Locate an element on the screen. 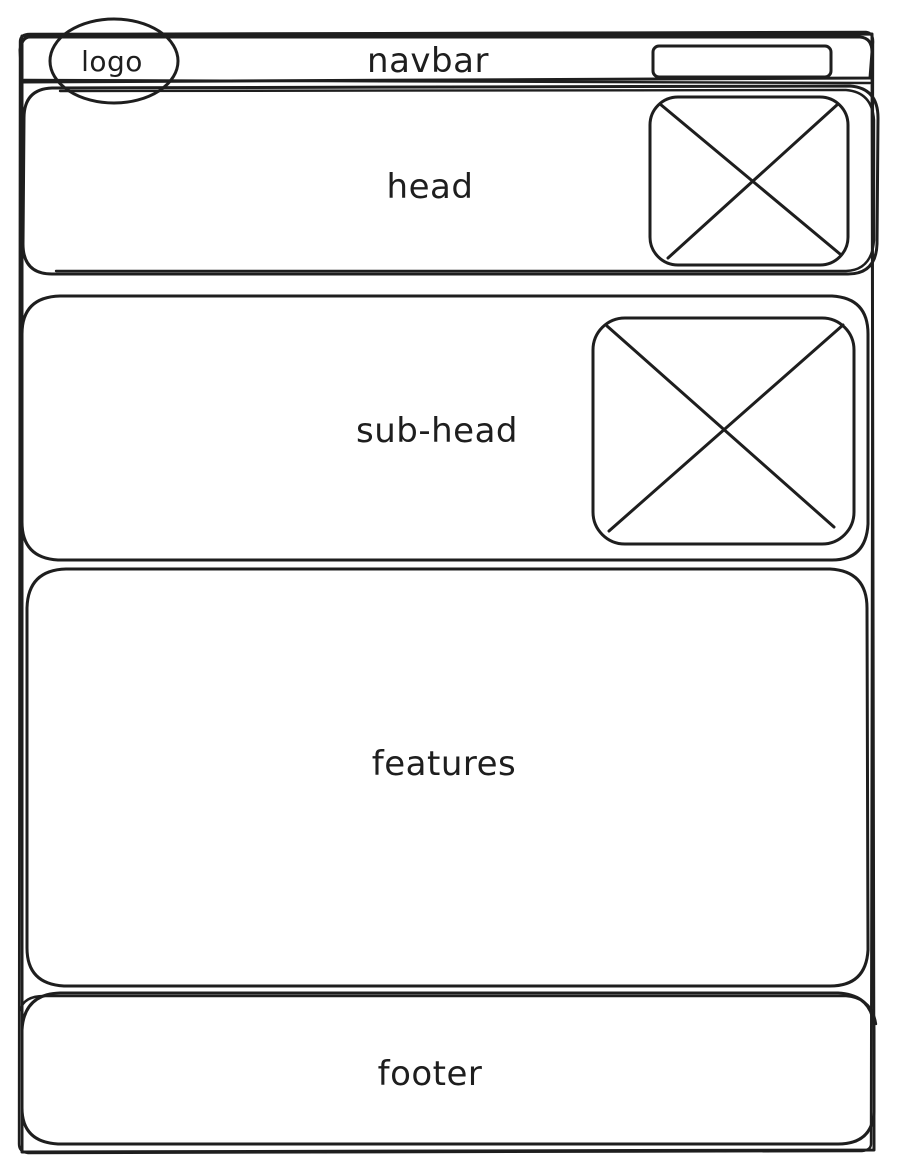 This screenshot has height=1169, width=897. logo-label: logo is located at coordinates (112, 61).